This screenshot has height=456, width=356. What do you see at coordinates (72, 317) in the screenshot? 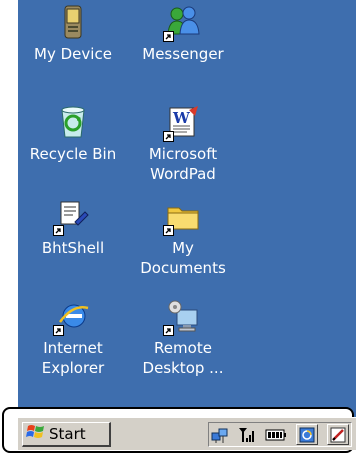
I see `internet-explorer-icon` at bounding box center [72, 317].